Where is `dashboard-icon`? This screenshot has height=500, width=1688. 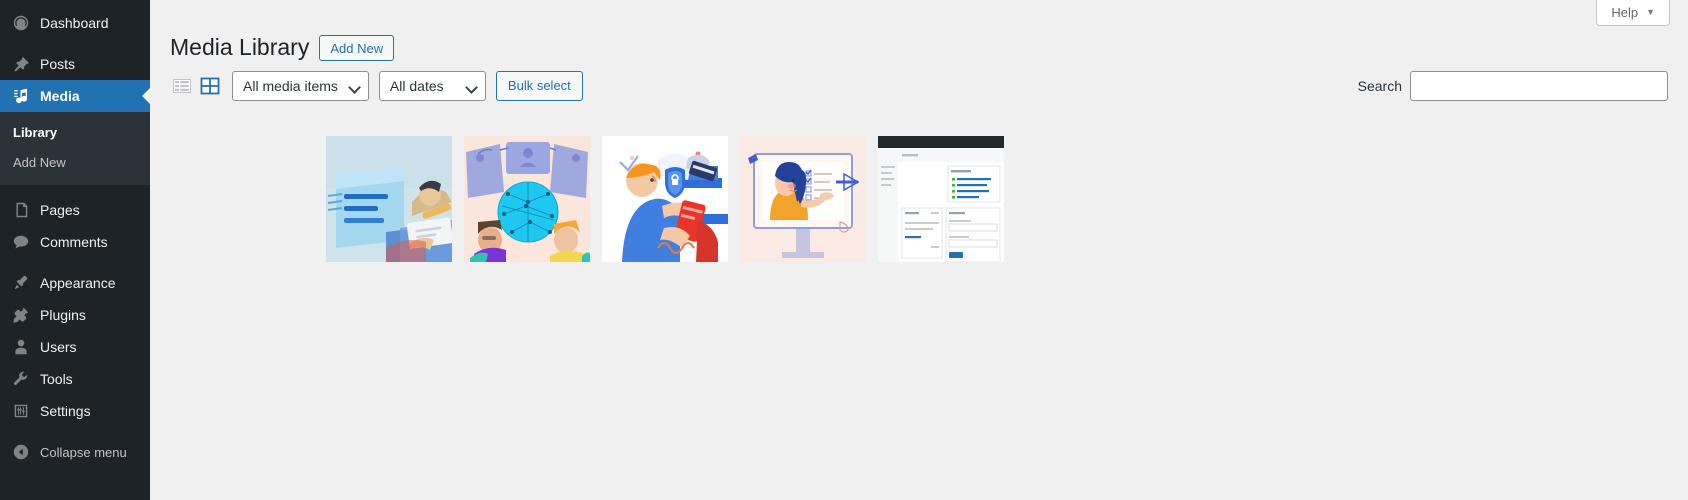 dashboard-icon is located at coordinates (21, 23).